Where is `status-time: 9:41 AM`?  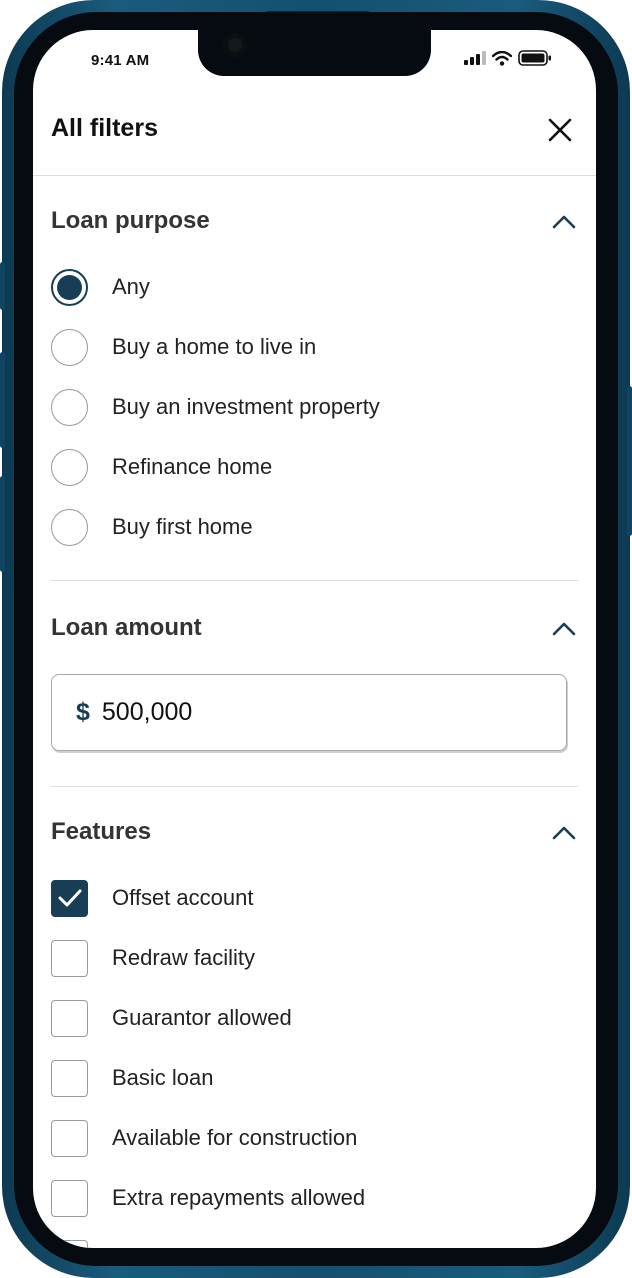
status-time: 9:41 AM is located at coordinates (120, 60).